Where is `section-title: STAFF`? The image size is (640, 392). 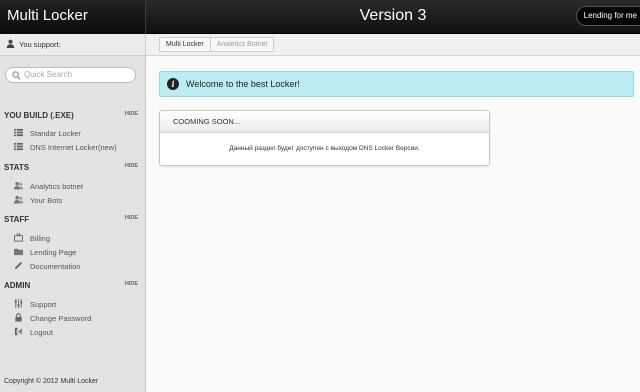
section-title: STAFF is located at coordinates (17, 219).